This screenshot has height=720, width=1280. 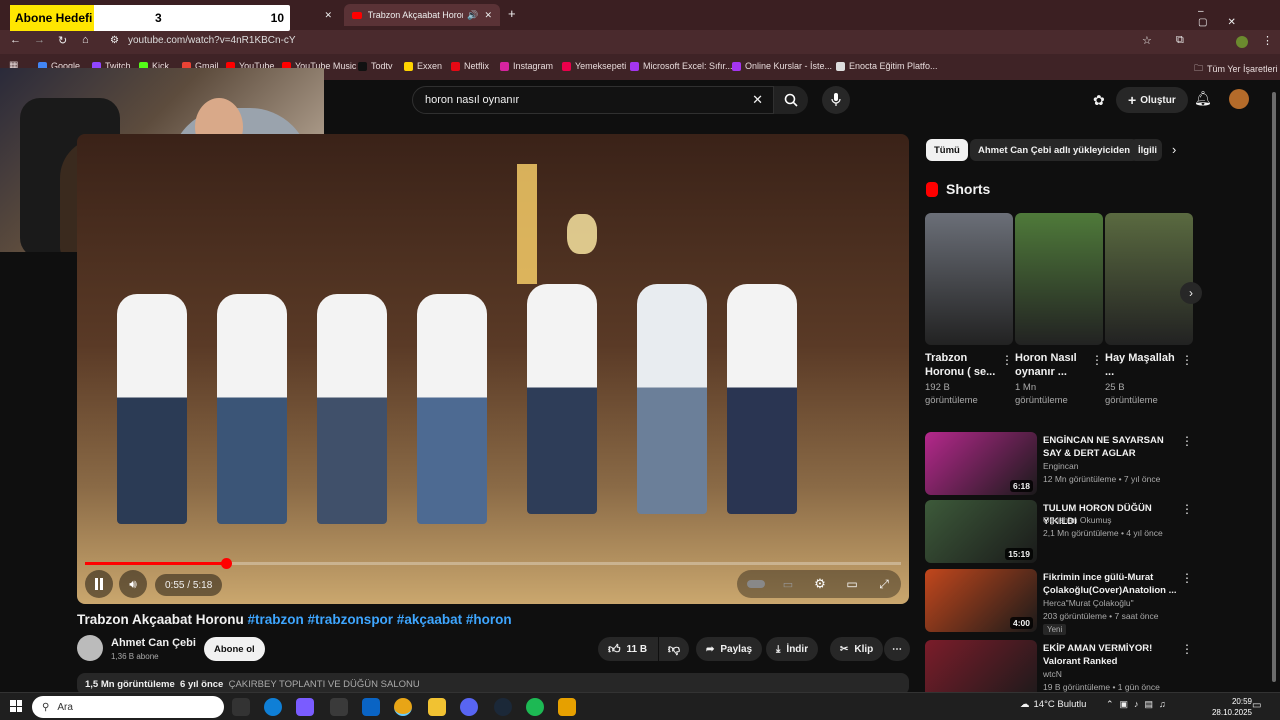 What do you see at coordinates (1203, 98) in the screenshot?
I see `notifications-bell-icon: 🔔︎` at bounding box center [1203, 98].